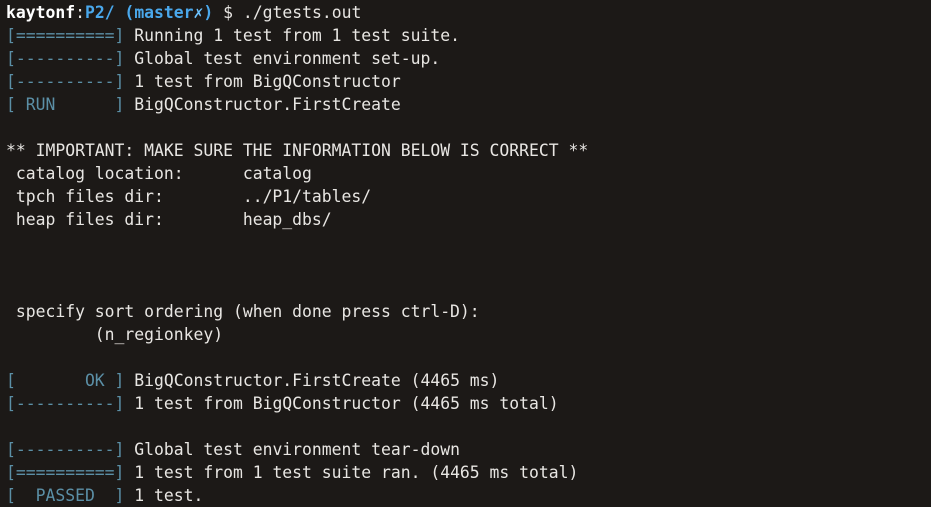 The image size is (931, 507). I want to click on output-text: BigQConstructor.FirstCreate, so click(262, 104).